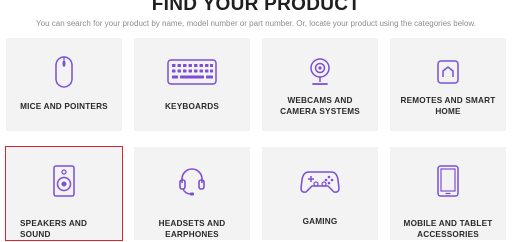 This screenshot has width=512, height=242. What do you see at coordinates (320, 106) in the screenshot?
I see `category-label: WEBCAMS AND CAMERA SYSTEMS` at bounding box center [320, 106].